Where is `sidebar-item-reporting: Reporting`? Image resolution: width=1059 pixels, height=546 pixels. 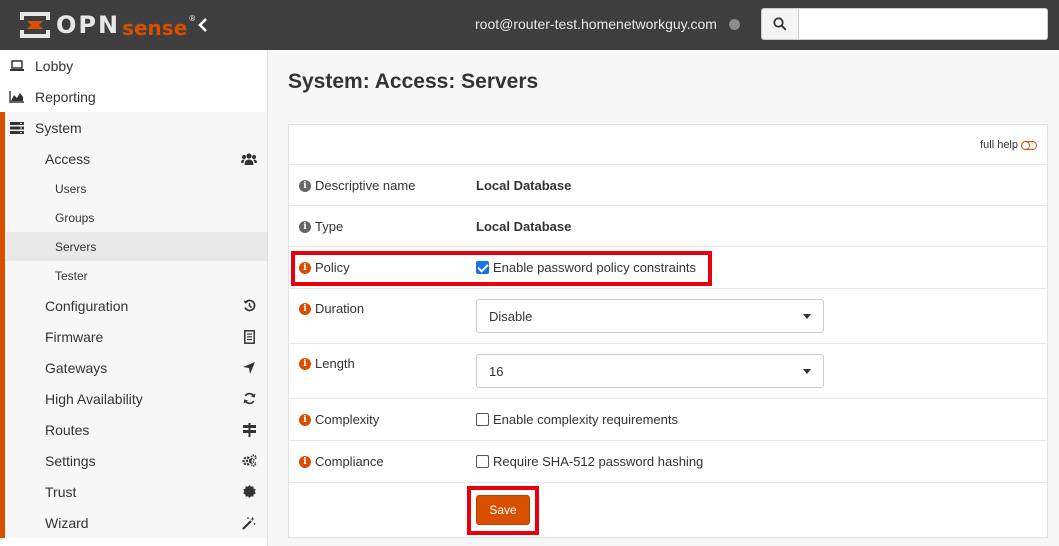 sidebar-item-reporting: Reporting is located at coordinates (133, 96).